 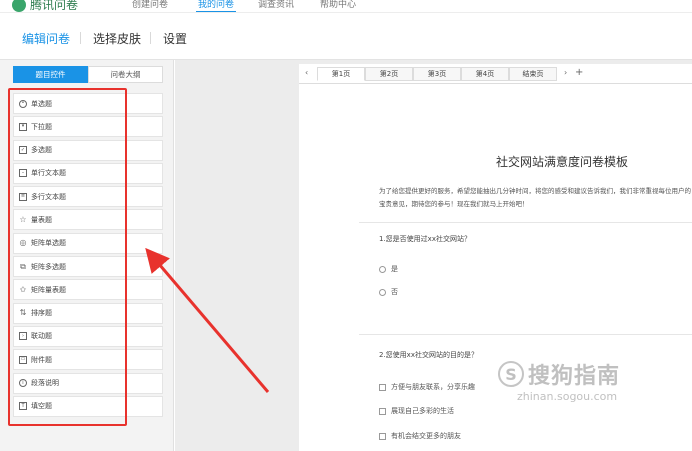 What do you see at coordinates (19, 6) in the screenshot?
I see `logo-icon` at bounding box center [19, 6].